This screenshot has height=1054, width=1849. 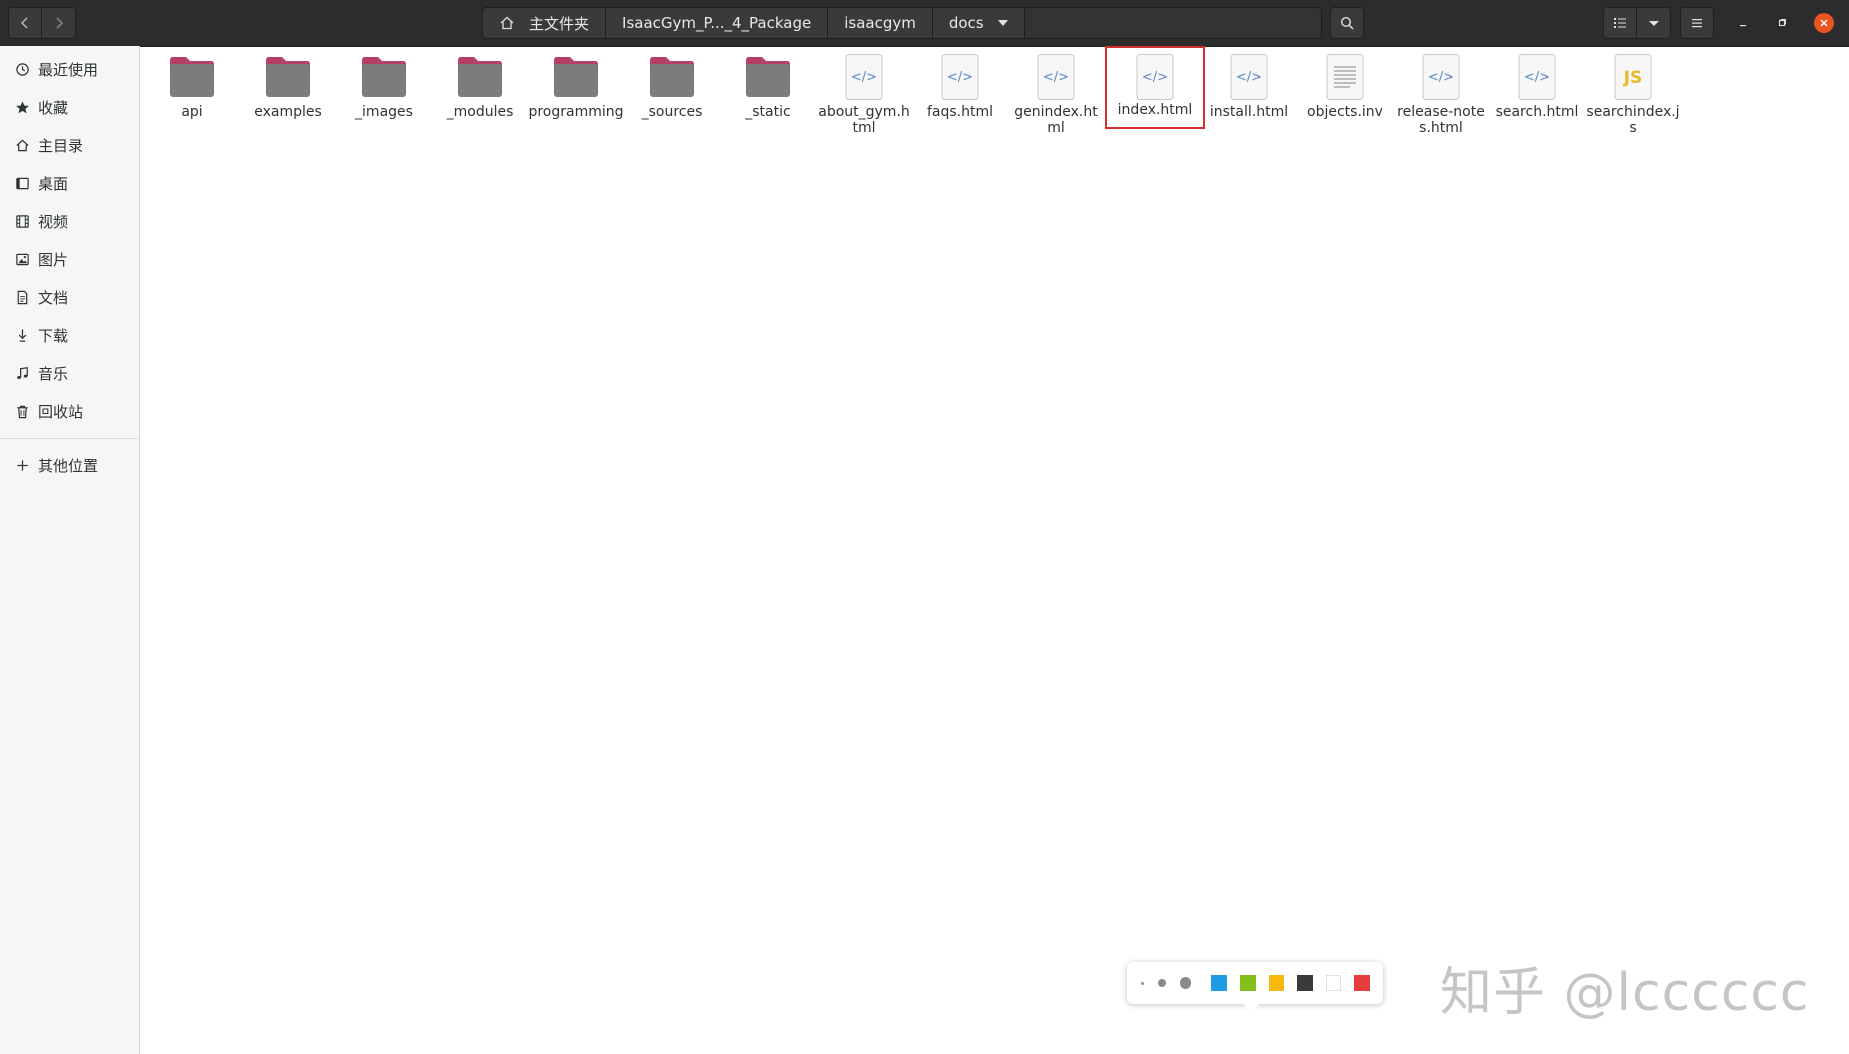 I want to click on breadcrumb-label: IsaacGym_P..._4_Package, so click(x=717, y=23).